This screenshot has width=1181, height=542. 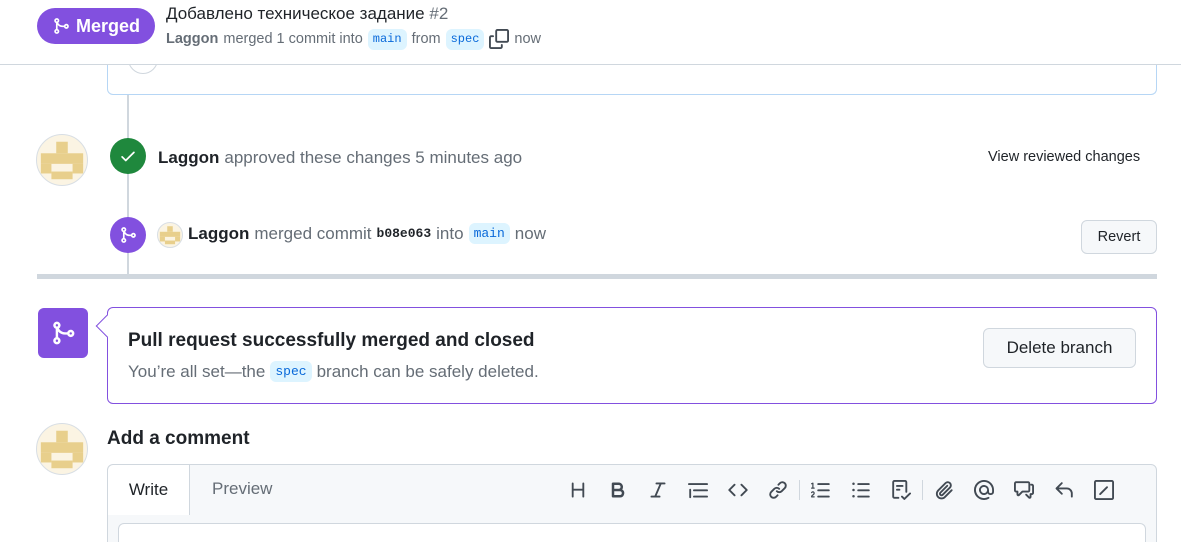 I want to click on merge-status-icon, so click(x=63, y=333).